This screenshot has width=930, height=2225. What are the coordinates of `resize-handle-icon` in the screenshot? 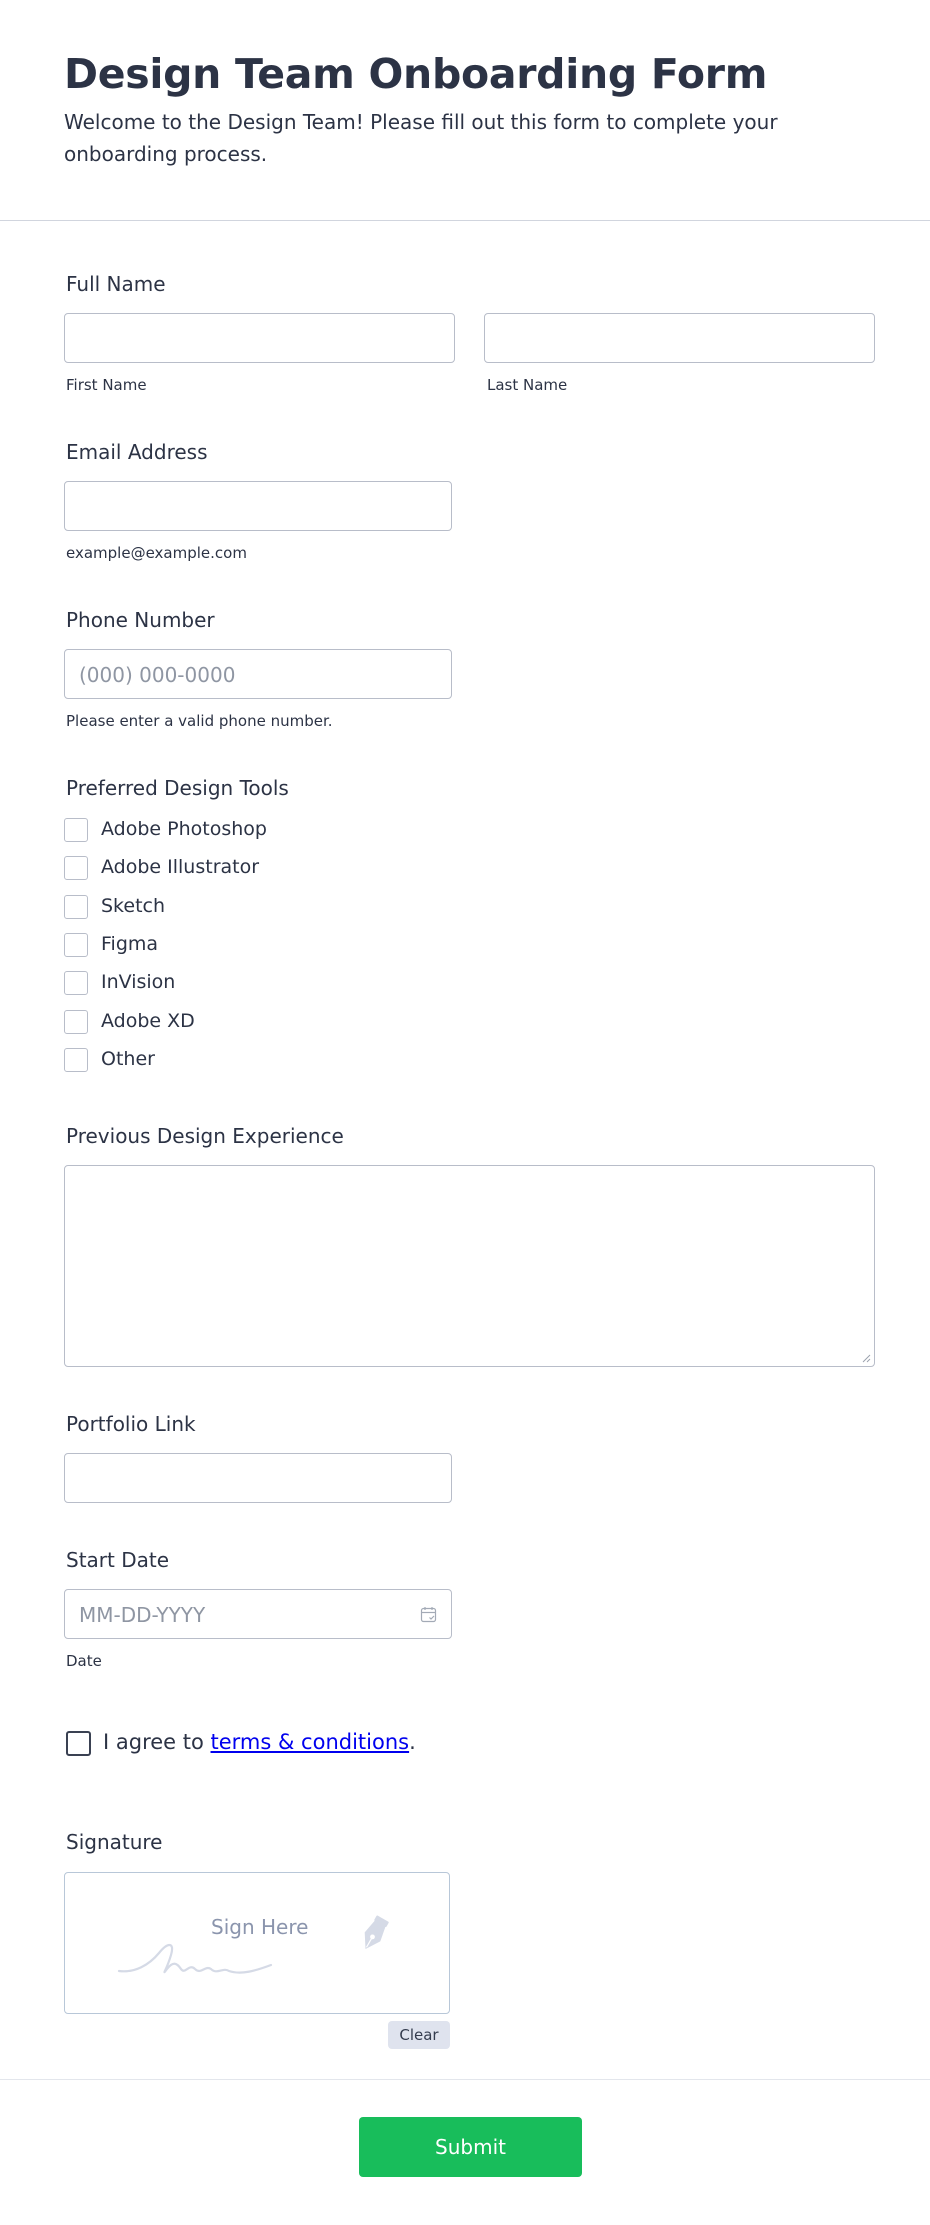 It's located at (866, 1358).